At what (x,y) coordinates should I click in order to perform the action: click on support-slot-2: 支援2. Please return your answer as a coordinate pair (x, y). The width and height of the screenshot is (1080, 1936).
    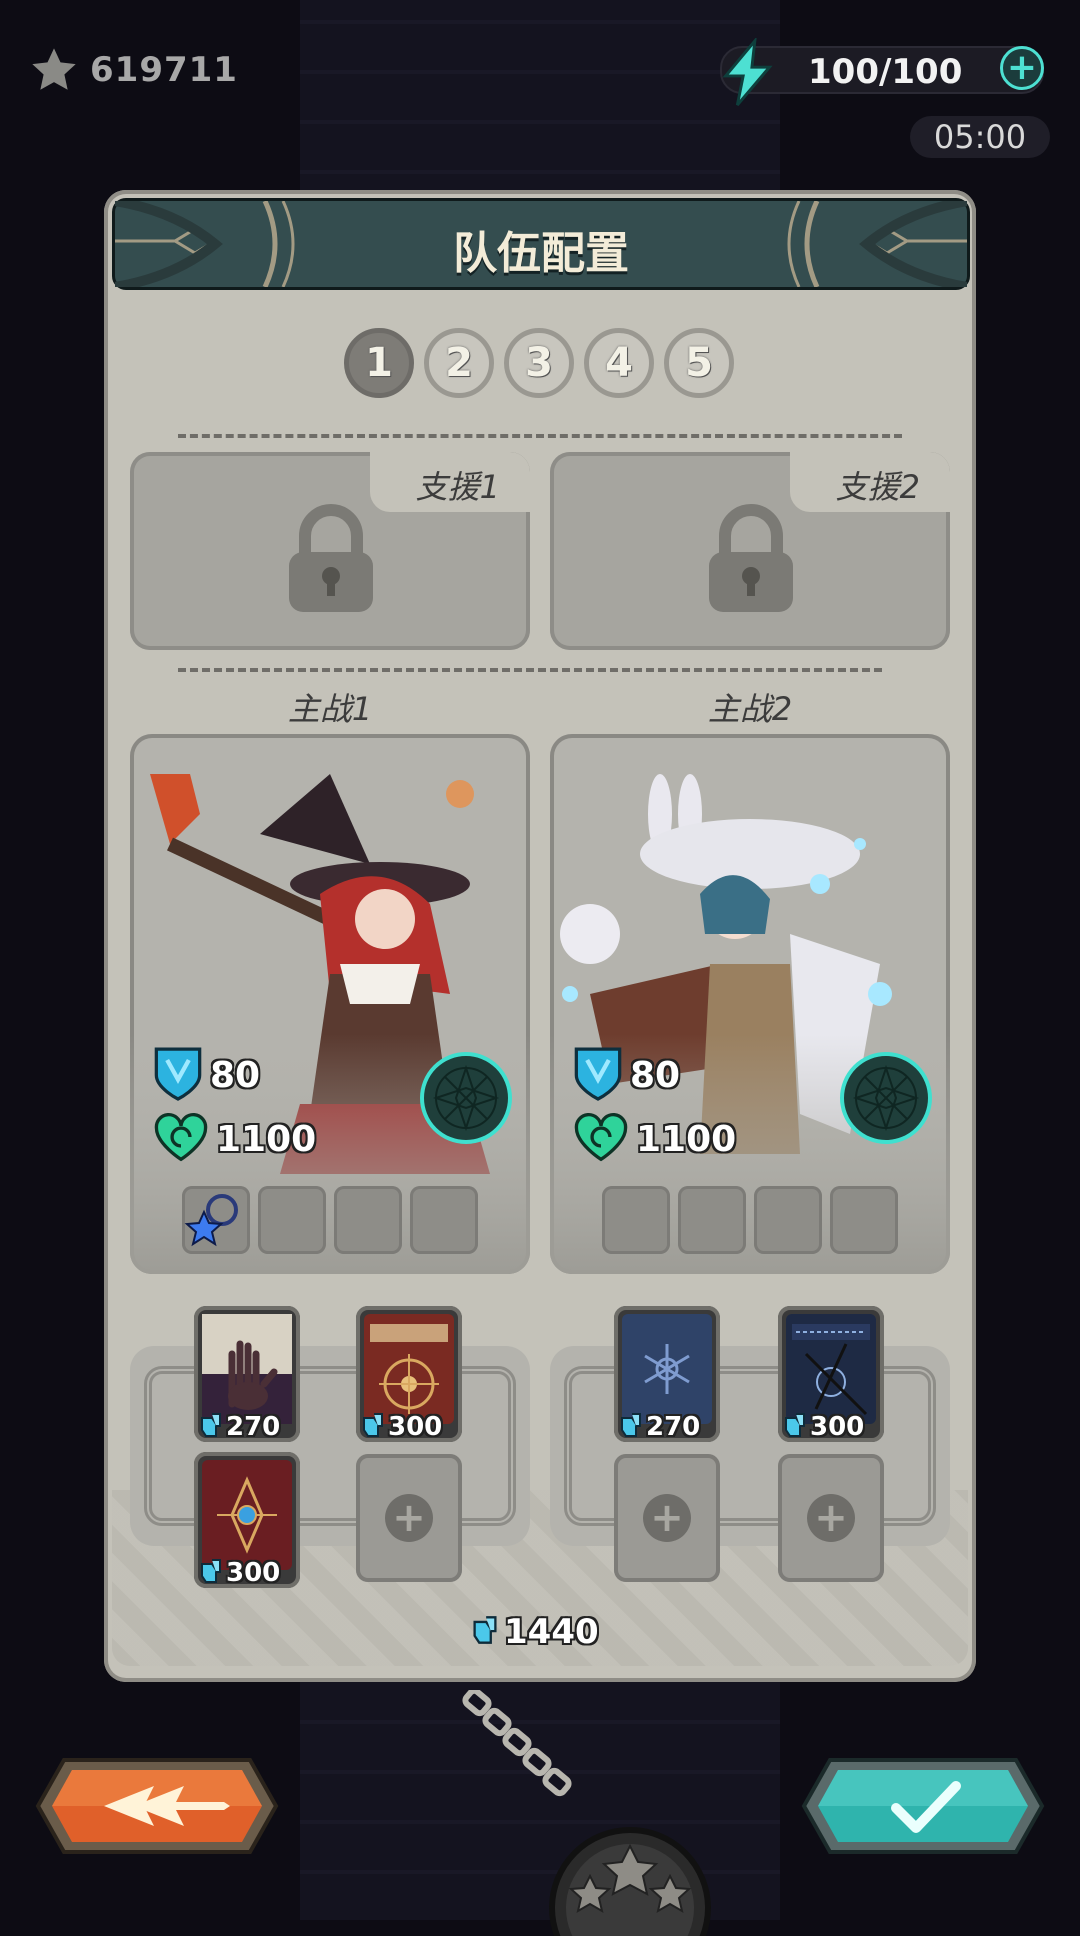
    Looking at the image, I should click on (750, 551).